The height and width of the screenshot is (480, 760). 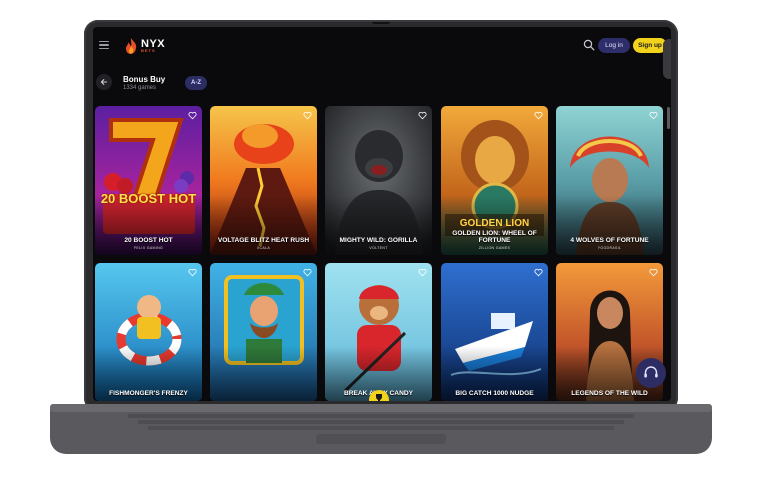 What do you see at coordinates (609, 240) in the screenshot?
I see `game-title: 4 WOLVES OF FORTUNE` at bounding box center [609, 240].